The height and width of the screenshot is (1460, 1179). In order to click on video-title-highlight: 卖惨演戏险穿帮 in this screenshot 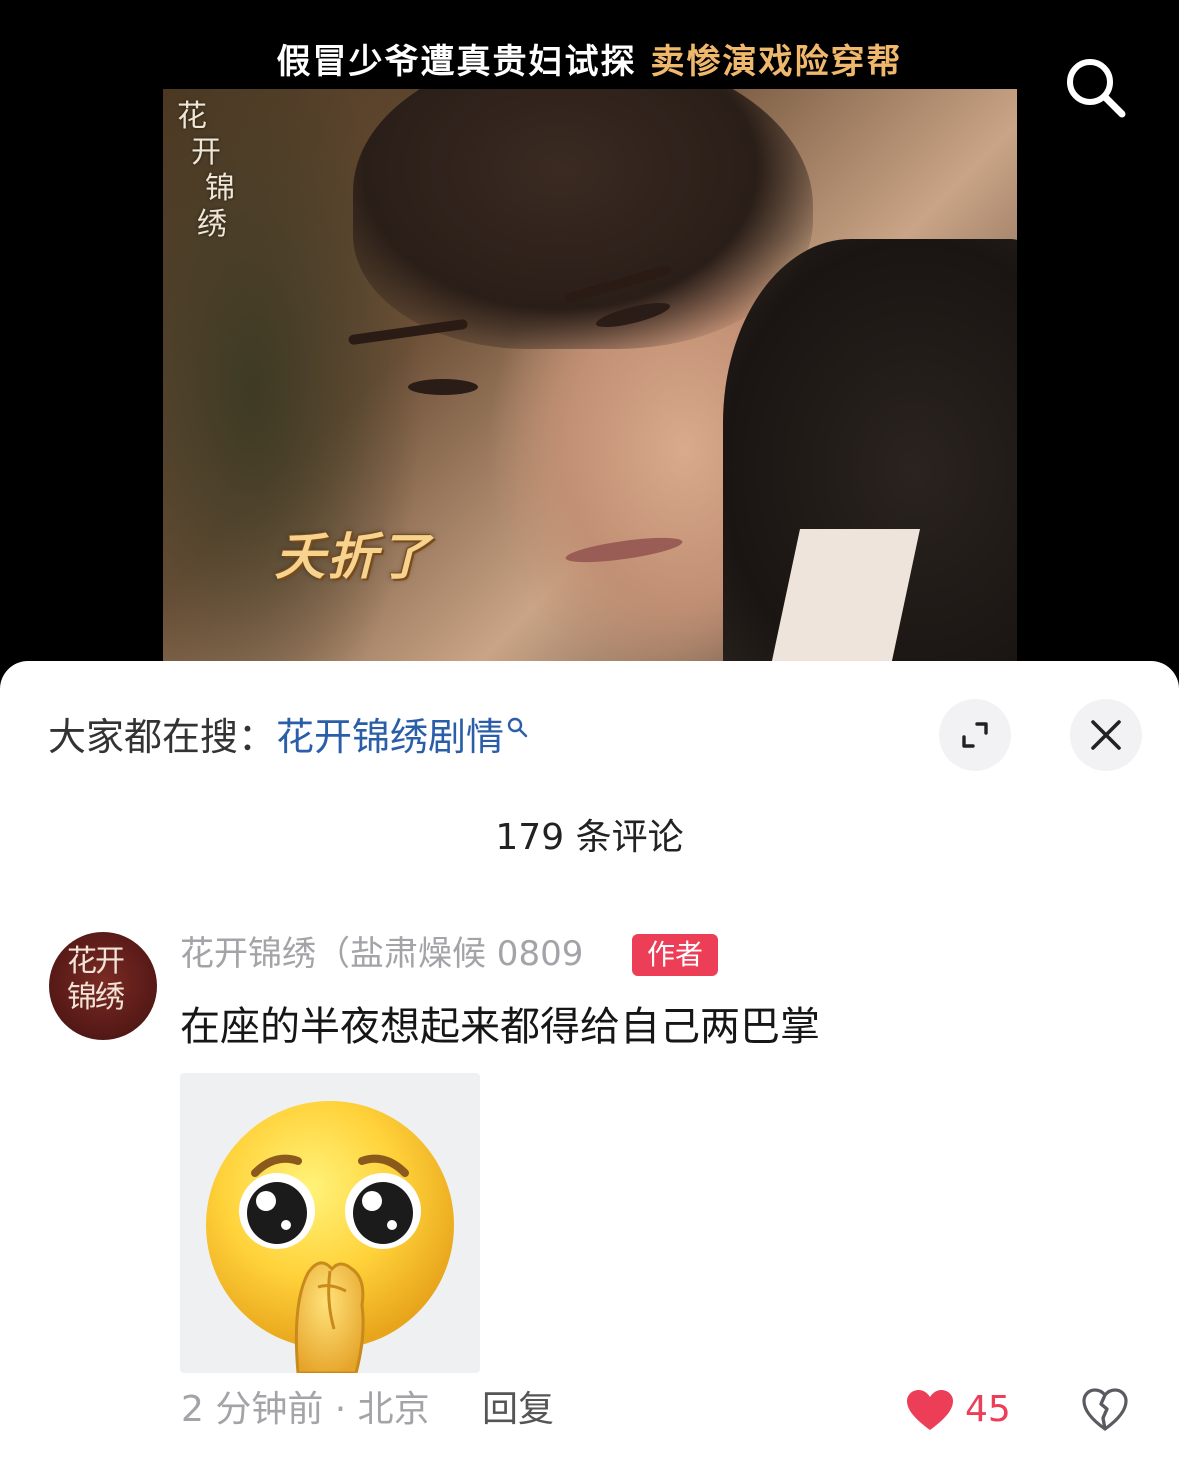, I will do `click(776, 62)`.